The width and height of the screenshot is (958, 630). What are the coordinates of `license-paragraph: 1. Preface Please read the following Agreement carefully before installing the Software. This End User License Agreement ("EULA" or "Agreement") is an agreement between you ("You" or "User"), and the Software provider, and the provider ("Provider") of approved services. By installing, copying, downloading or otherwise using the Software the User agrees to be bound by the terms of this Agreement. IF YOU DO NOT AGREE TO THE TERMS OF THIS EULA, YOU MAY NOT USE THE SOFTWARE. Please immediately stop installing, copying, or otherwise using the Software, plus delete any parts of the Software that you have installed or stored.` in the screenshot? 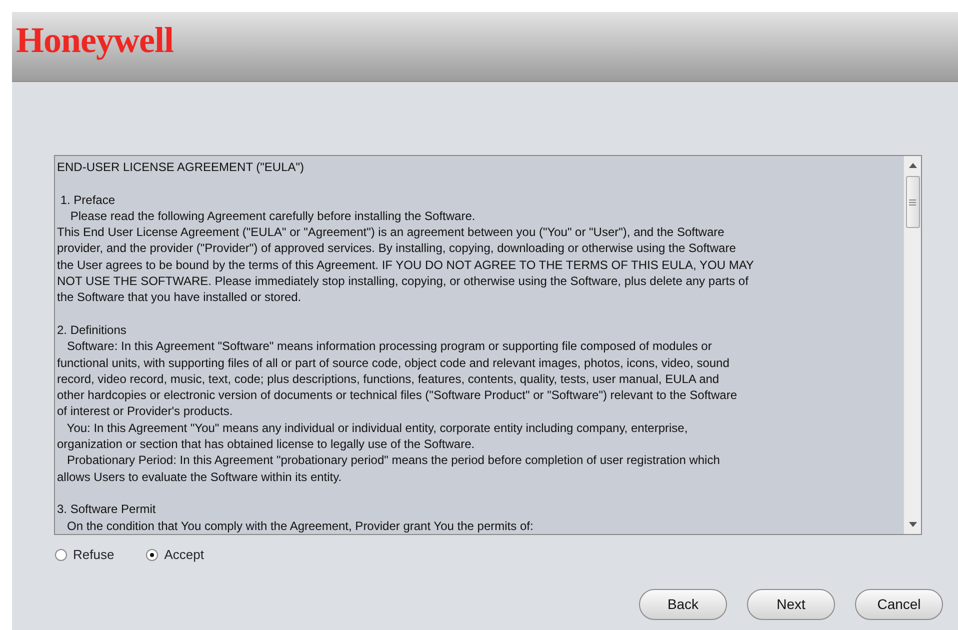 It's located at (406, 249).